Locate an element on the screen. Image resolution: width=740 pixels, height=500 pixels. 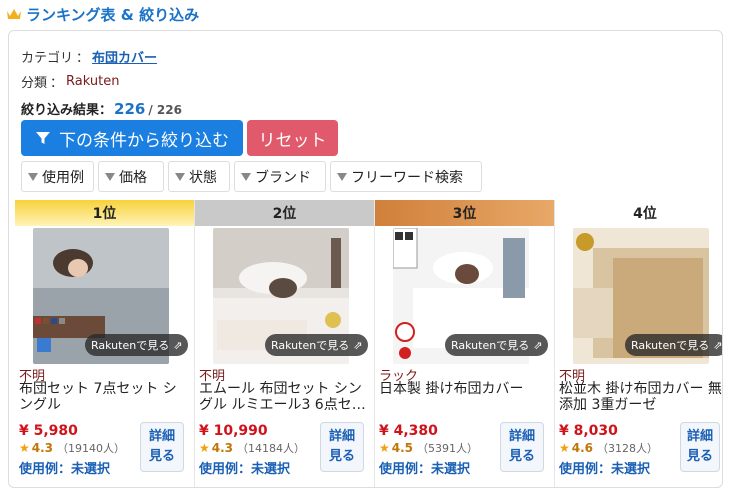
category-label: カテゴリ is located at coordinates (47, 58).